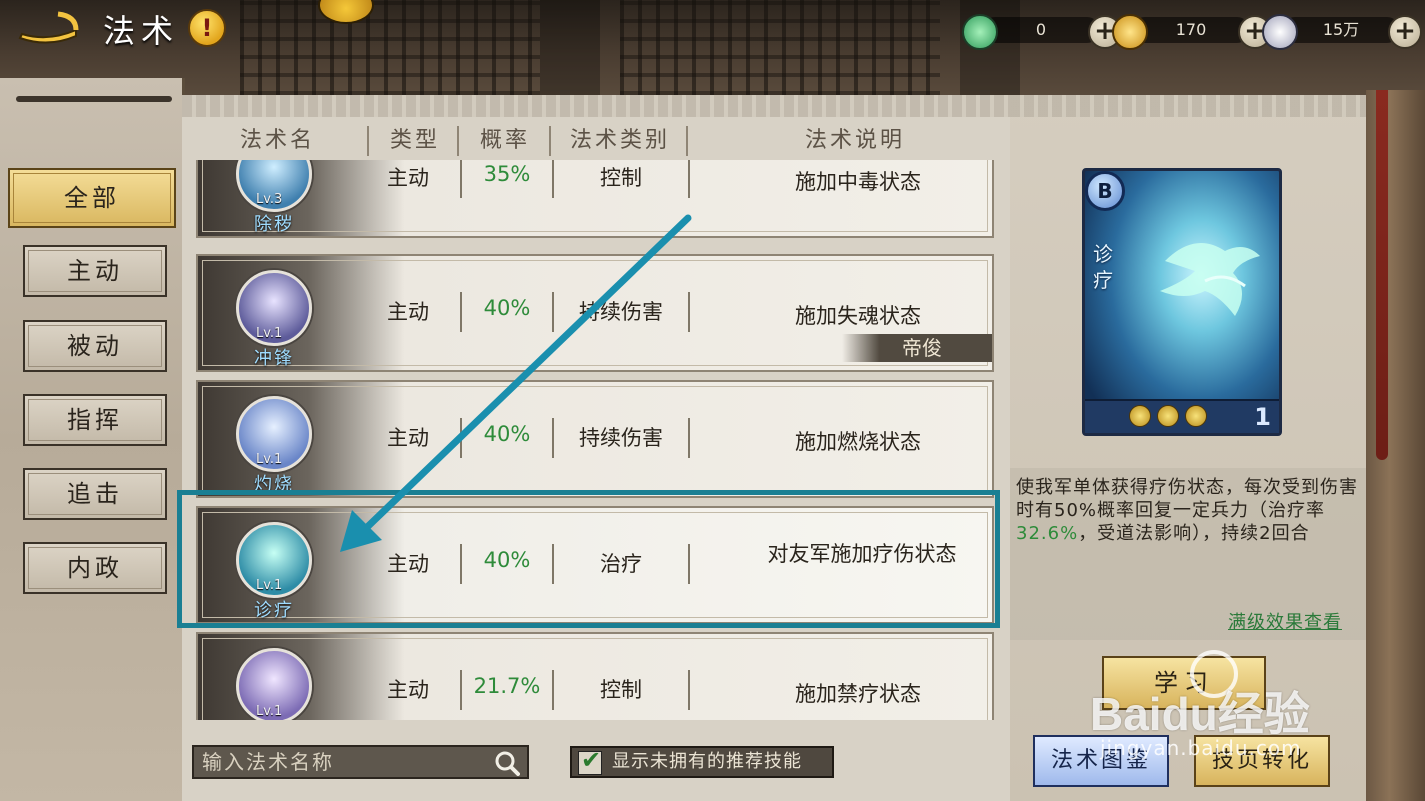  What do you see at coordinates (274, 358) in the screenshot?
I see `spell-name: 冲锋` at bounding box center [274, 358].